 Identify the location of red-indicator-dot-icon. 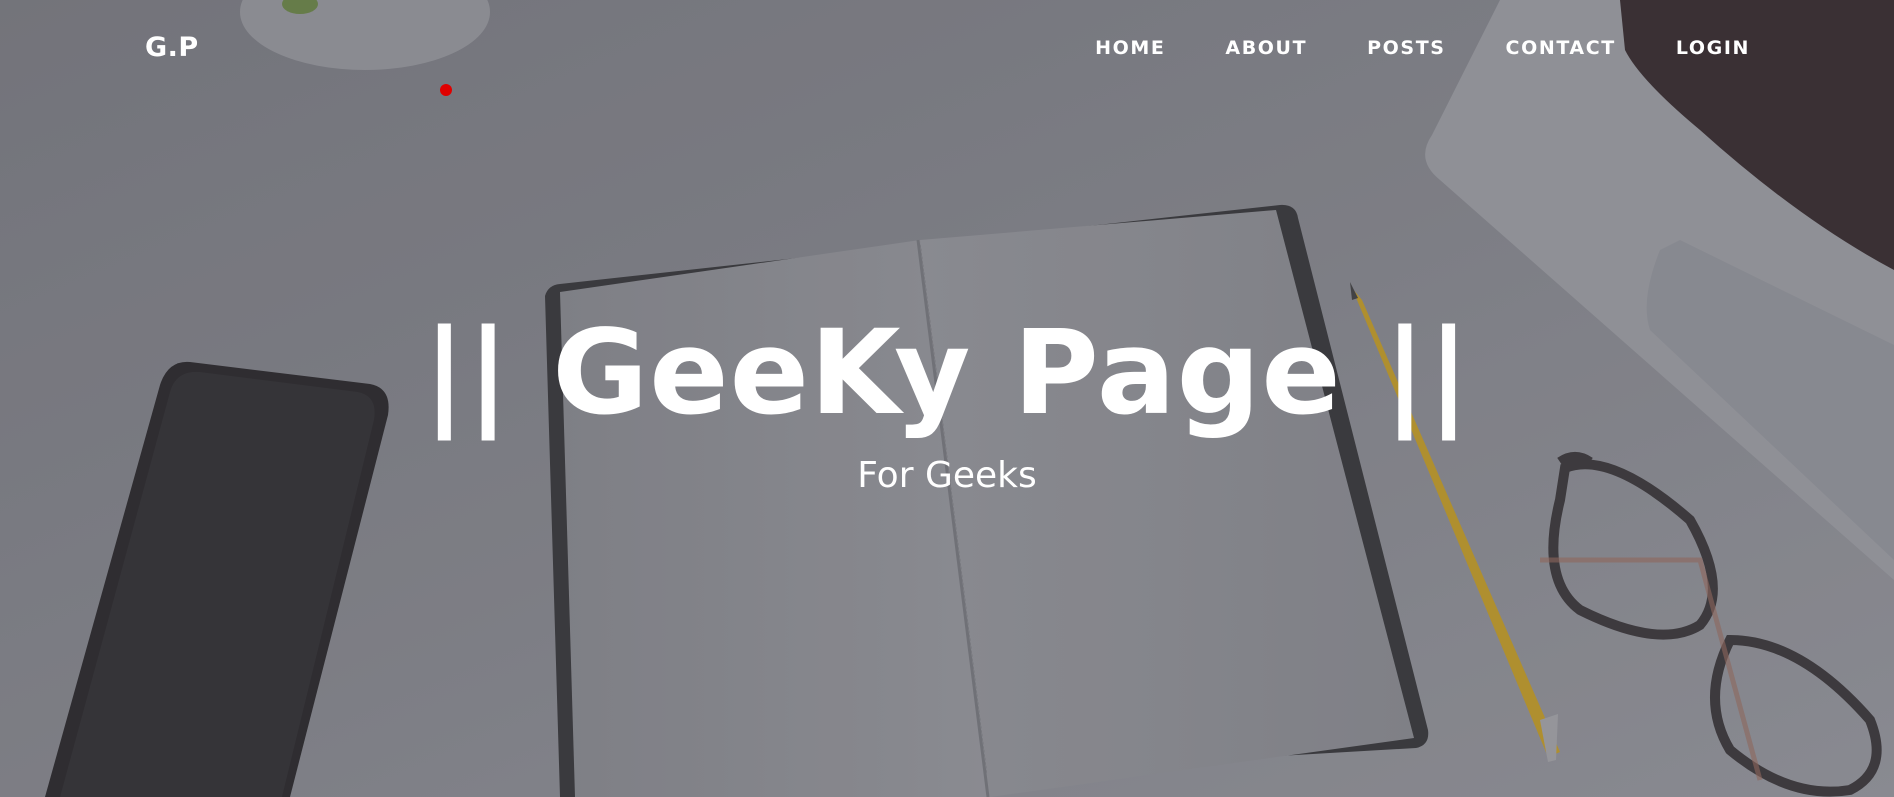
(446, 90).